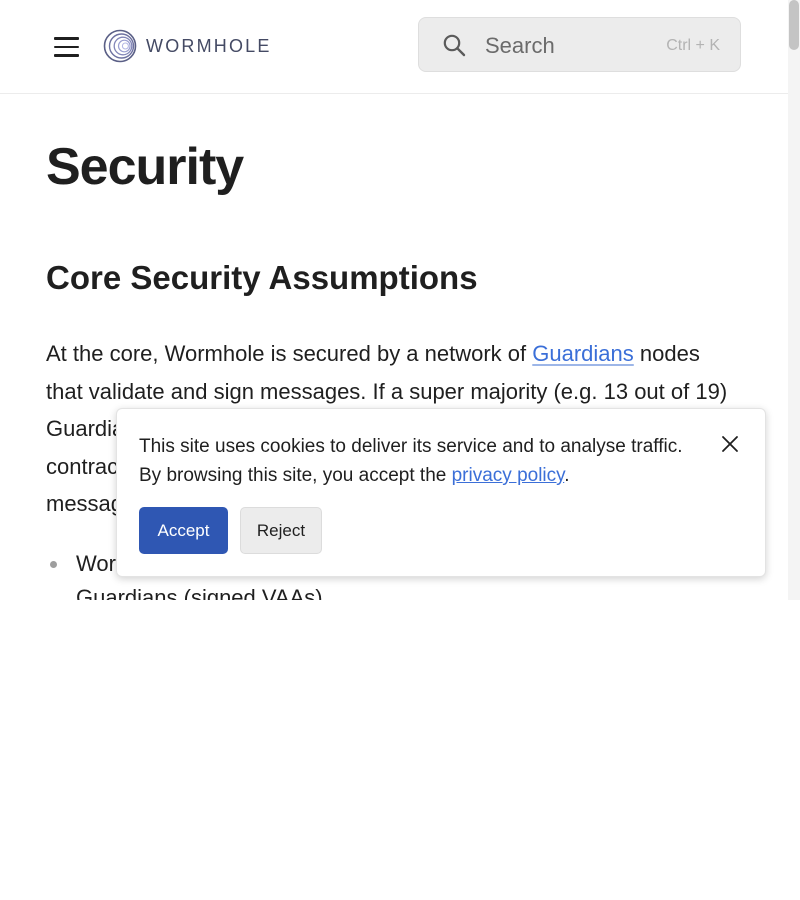 This screenshot has height=900, width=800. I want to click on cookie-text-end: ., so click(567, 475).